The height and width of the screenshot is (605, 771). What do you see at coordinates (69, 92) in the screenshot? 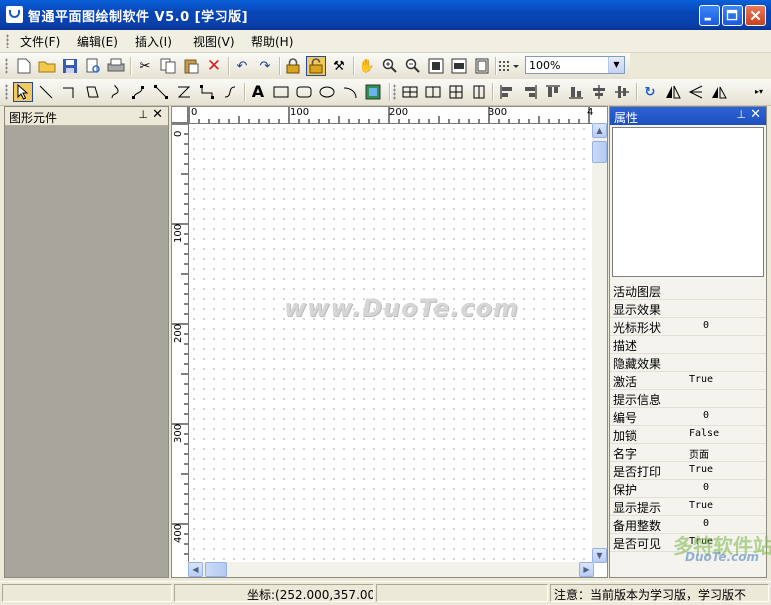
I see `polyline-tool-icon` at bounding box center [69, 92].